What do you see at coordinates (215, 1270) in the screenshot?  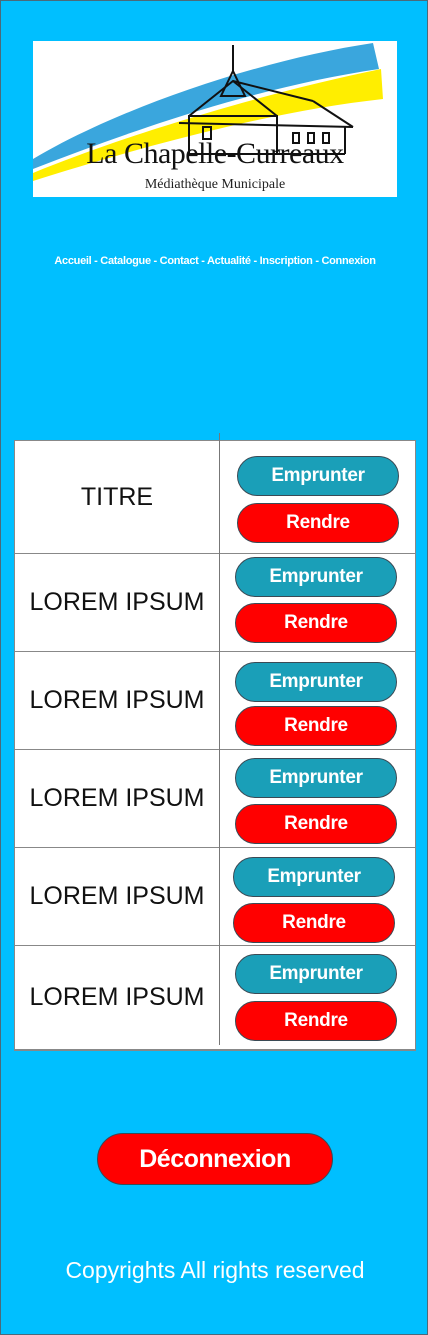 I see `footer-copyright: Copyrights All rights reserved` at bounding box center [215, 1270].